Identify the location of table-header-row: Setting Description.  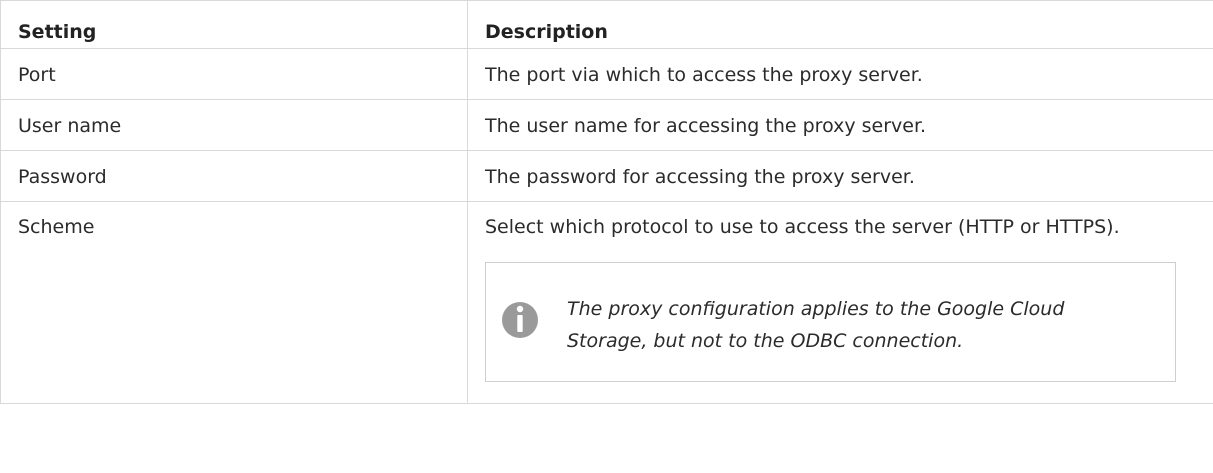
(606, 24).